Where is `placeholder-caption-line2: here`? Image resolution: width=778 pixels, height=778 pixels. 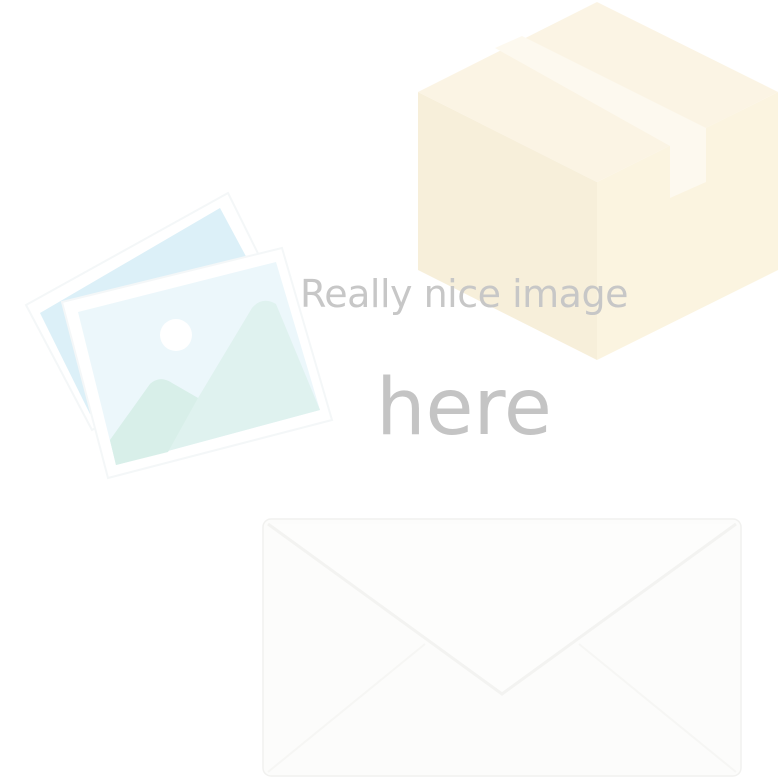
placeholder-caption-line2: here is located at coordinates (464, 408).